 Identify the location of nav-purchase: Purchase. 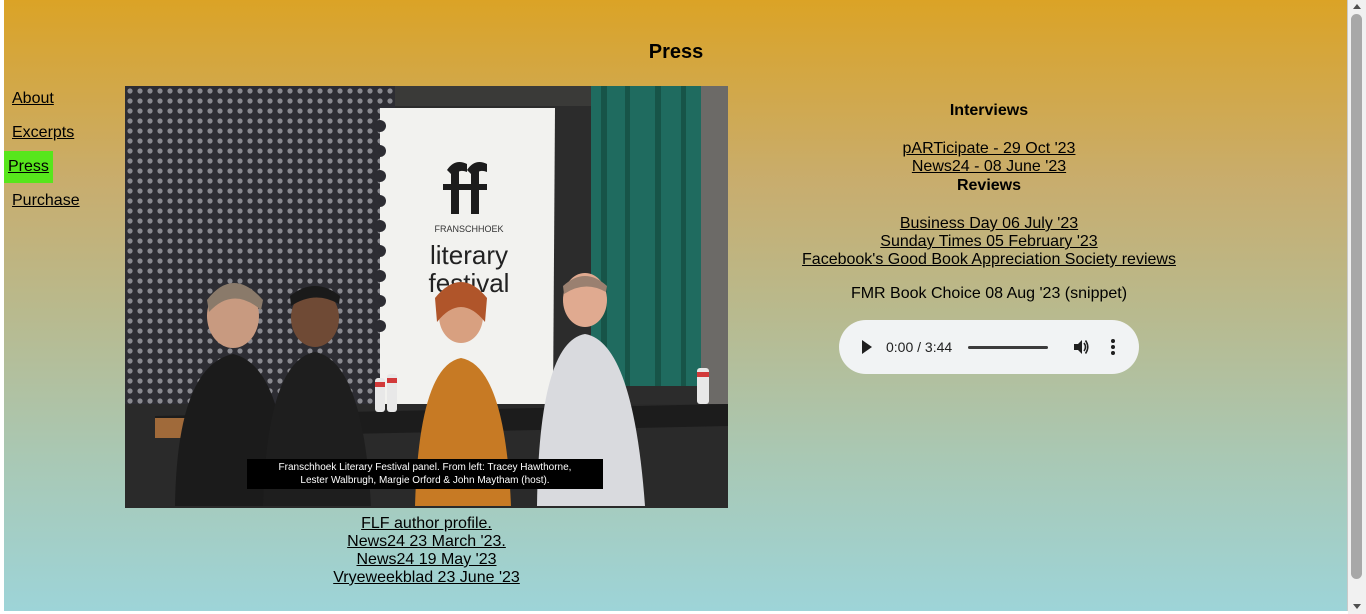
(46, 201).